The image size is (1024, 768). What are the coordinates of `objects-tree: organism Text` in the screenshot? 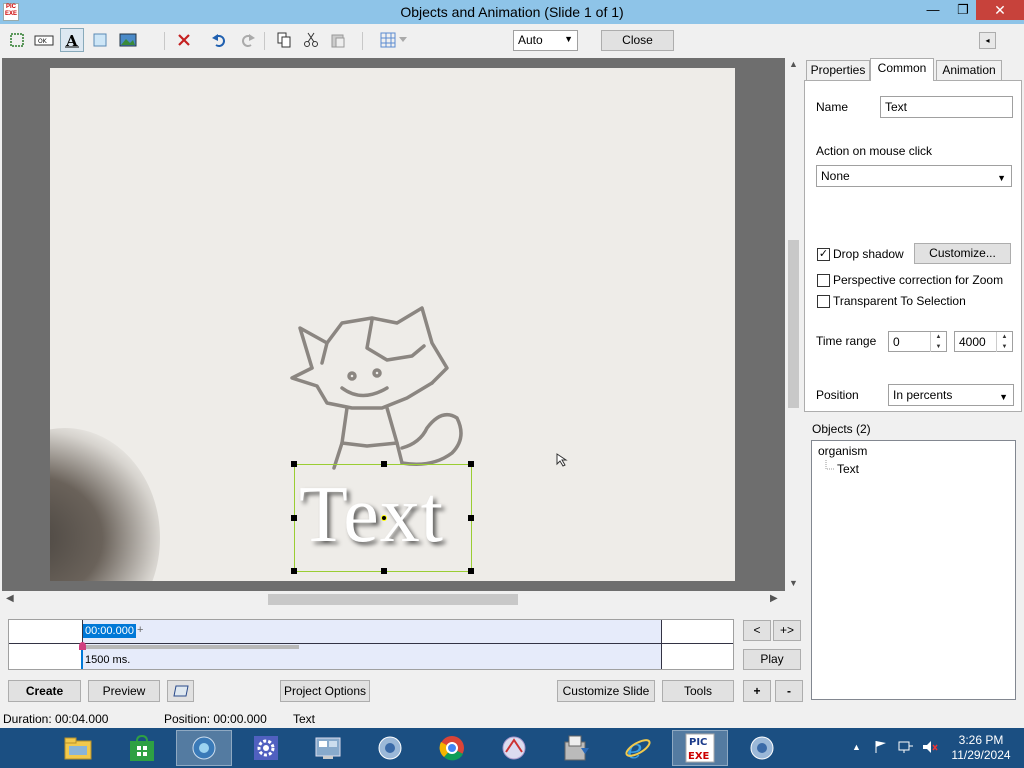 It's located at (913, 570).